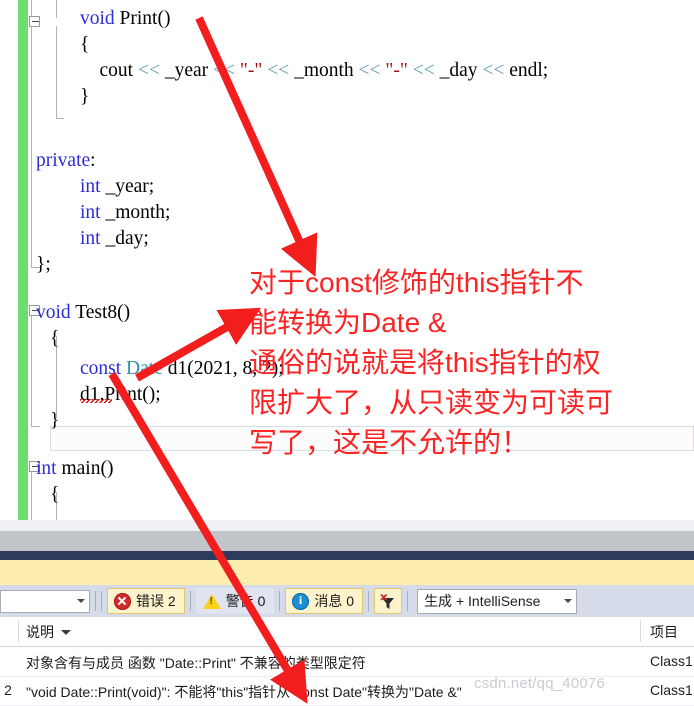 The width and height of the screenshot is (694, 706). I want to click on code-line: void Test8(), so click(83, 313).